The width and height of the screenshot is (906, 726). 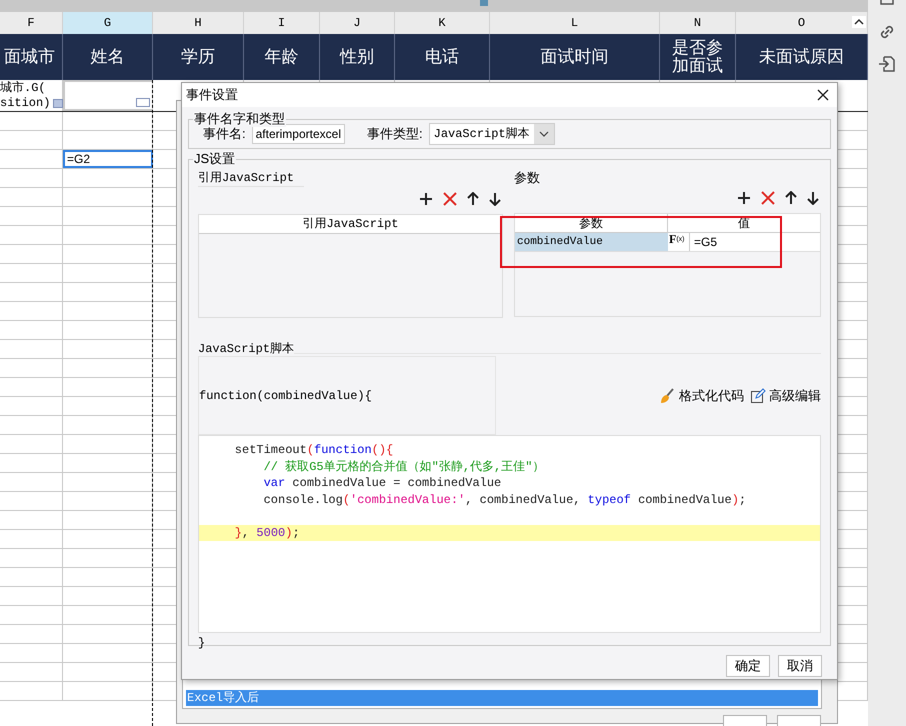 I want to click on code-line: // 获取G5单元格的合并值（如"张静,代多,王佳"）, so click(x=404, y=466).